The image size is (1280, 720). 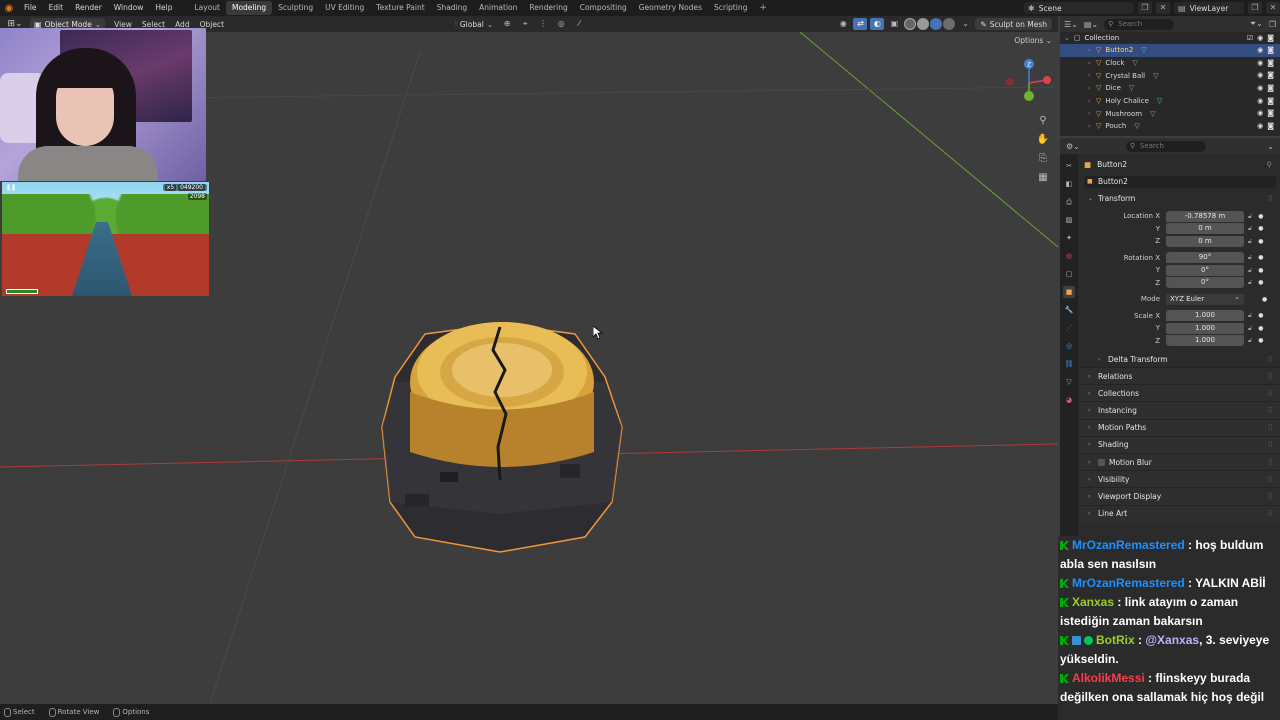 I want to click on location-y-field: 0 m, so click(x=1205, y=229).